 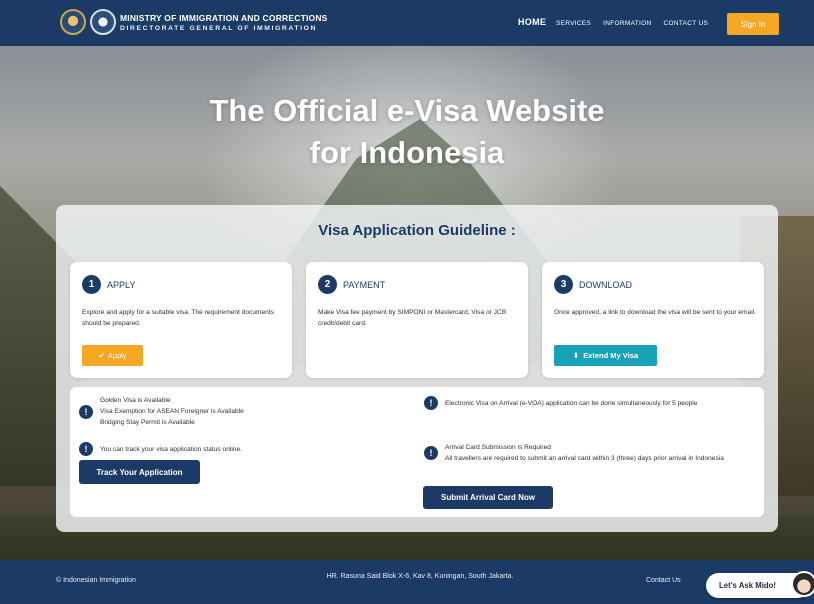 I want to click on check-icon: ✔, so click(x=101, y=355).